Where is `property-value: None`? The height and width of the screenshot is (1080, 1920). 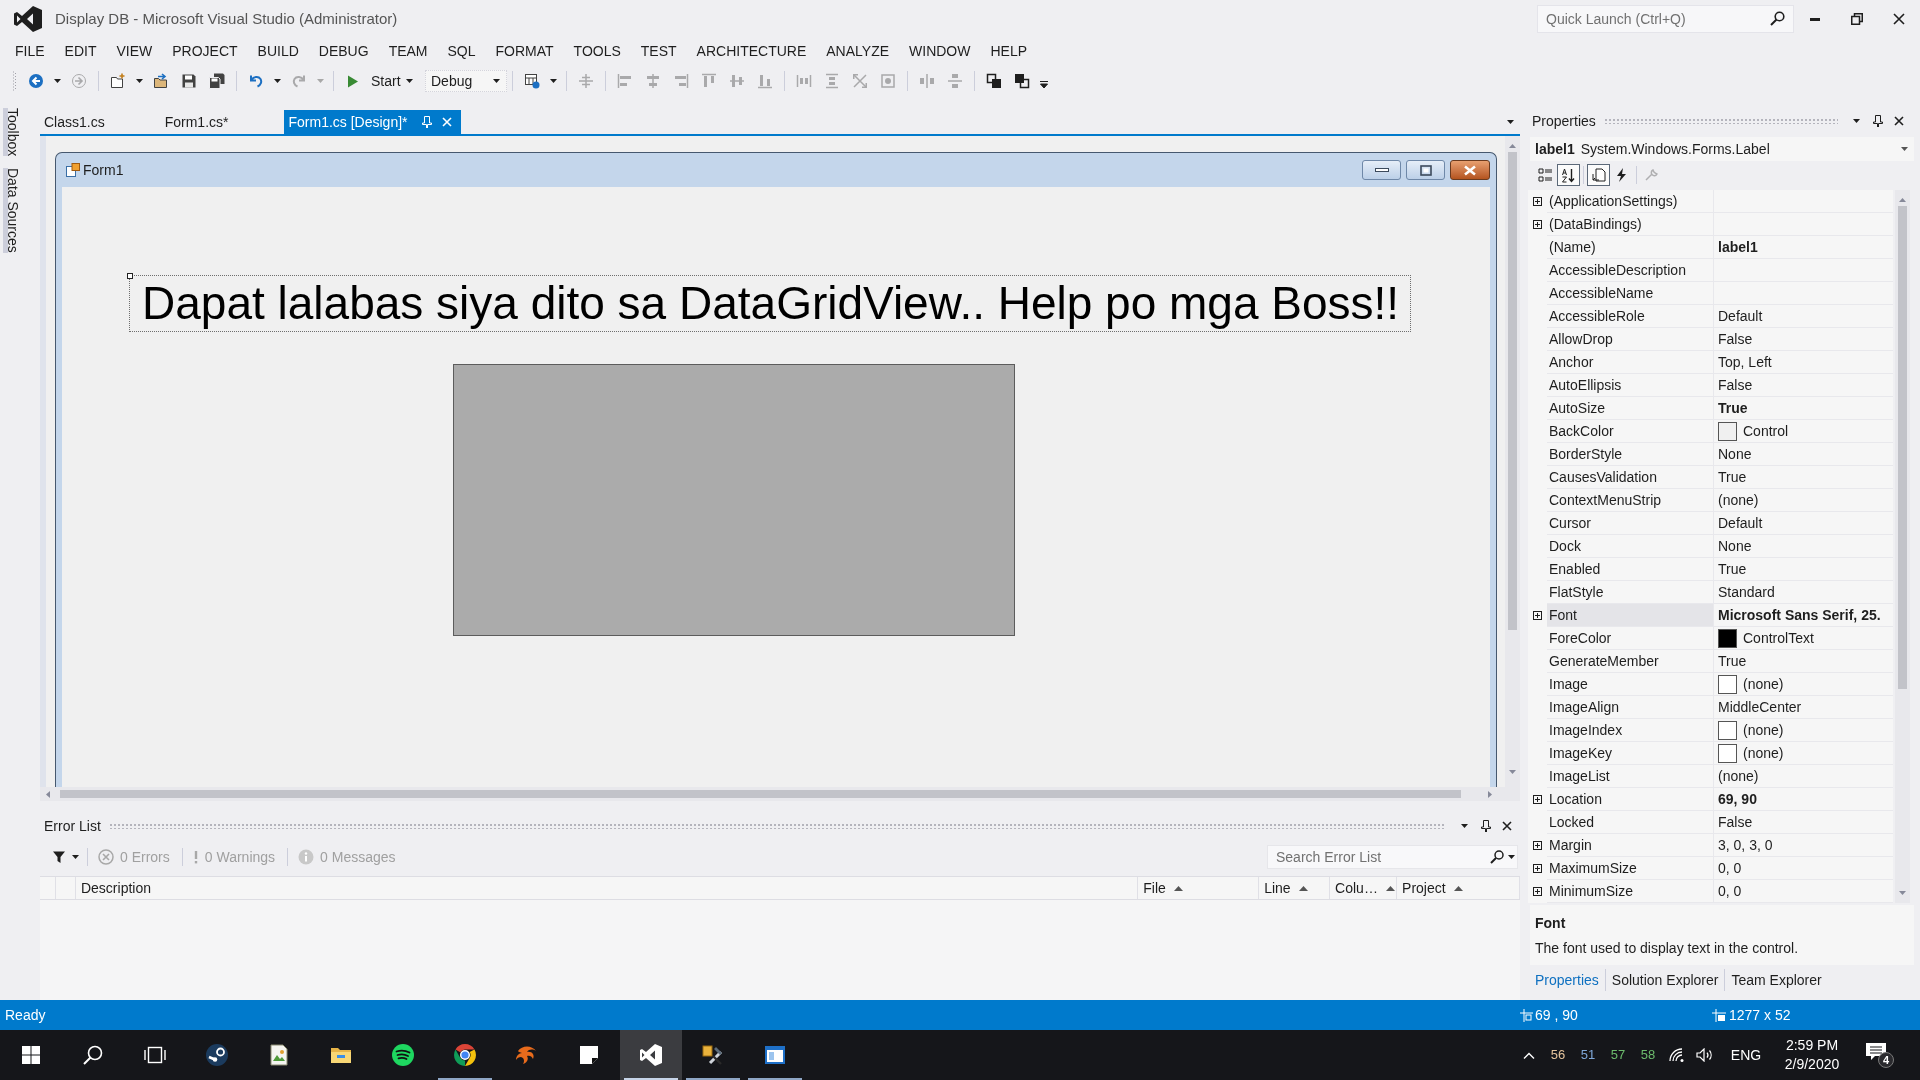 property-value: None is located at coordinates (1735, 546).